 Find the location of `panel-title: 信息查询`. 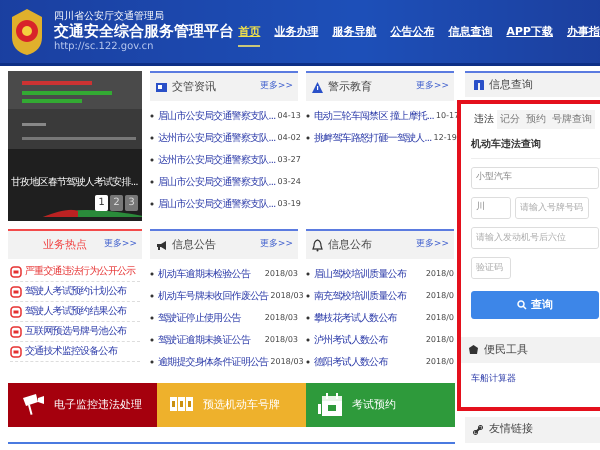

panel-title: 信息查询 is located at coordinates (511, 84).